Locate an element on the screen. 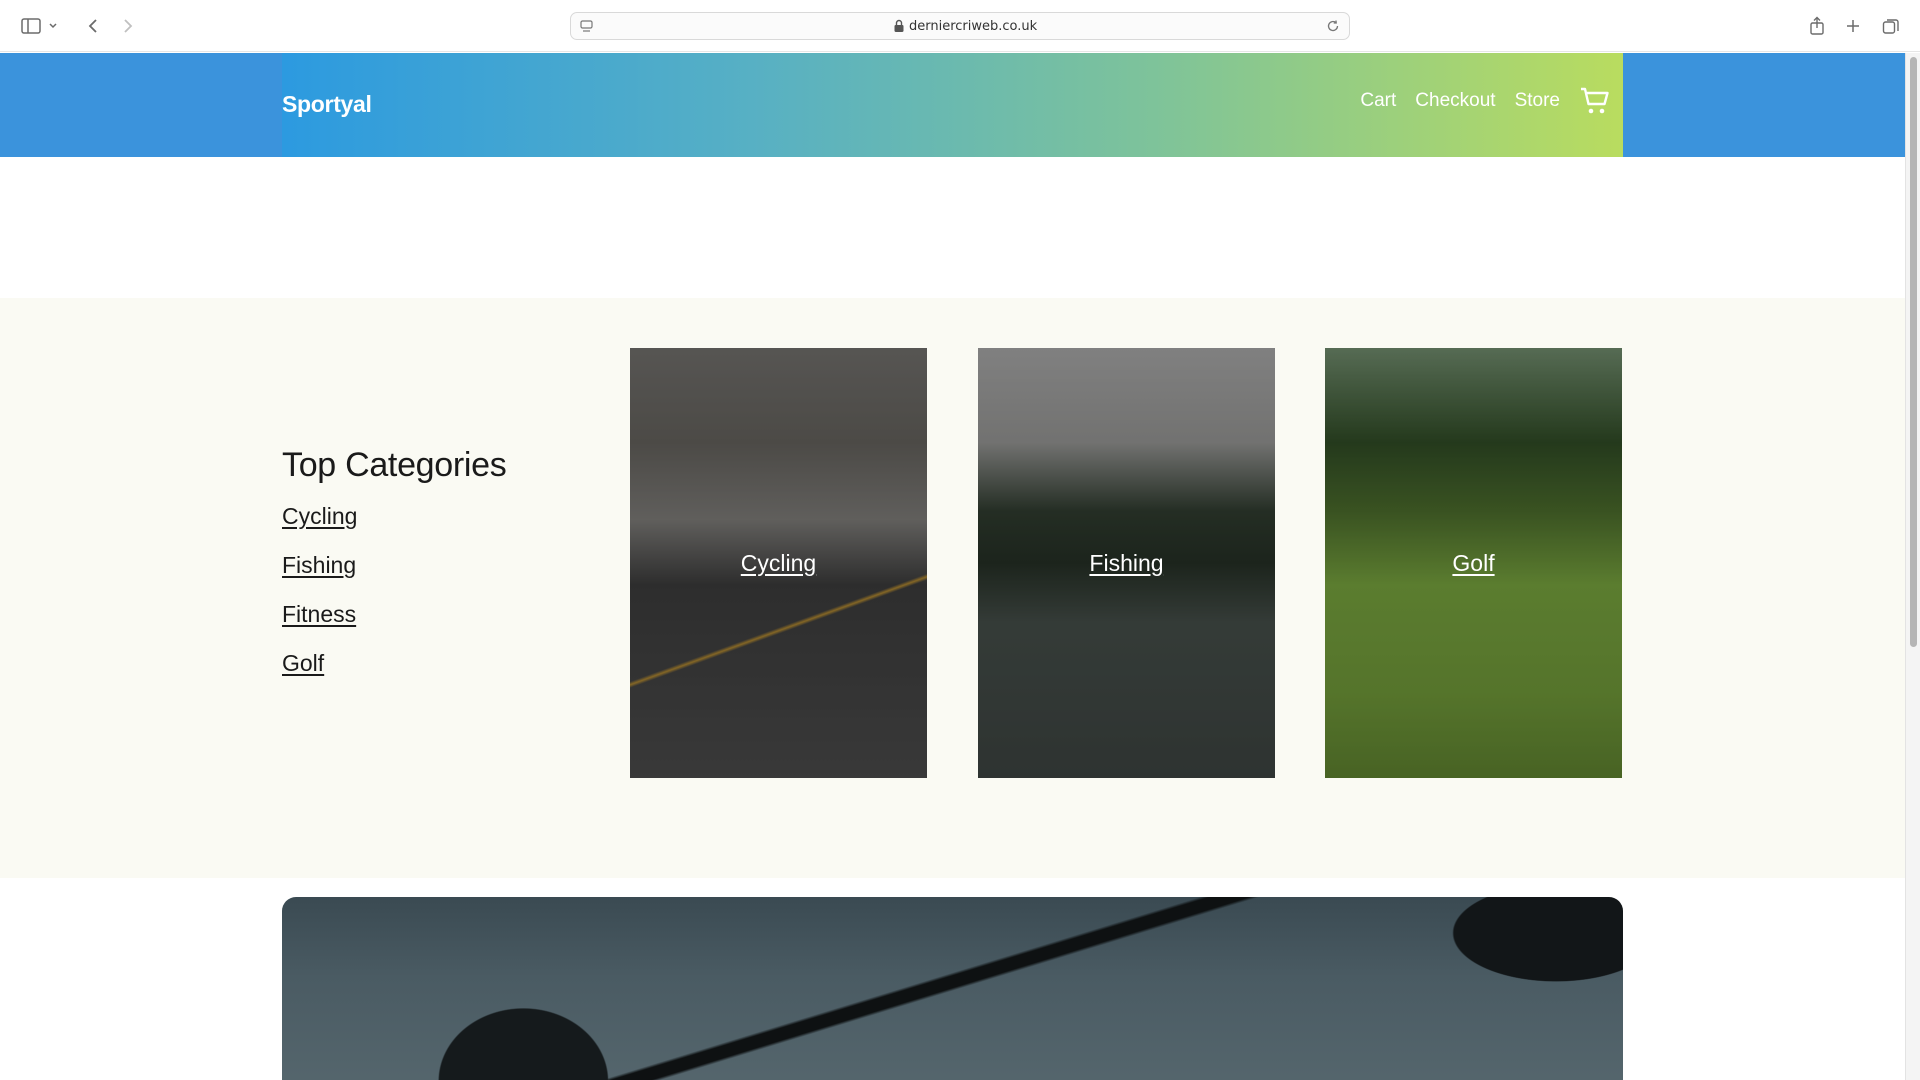 This screenshot has height=1080, width=1920. nav-store: Store is located at coordinates (1537, 101).